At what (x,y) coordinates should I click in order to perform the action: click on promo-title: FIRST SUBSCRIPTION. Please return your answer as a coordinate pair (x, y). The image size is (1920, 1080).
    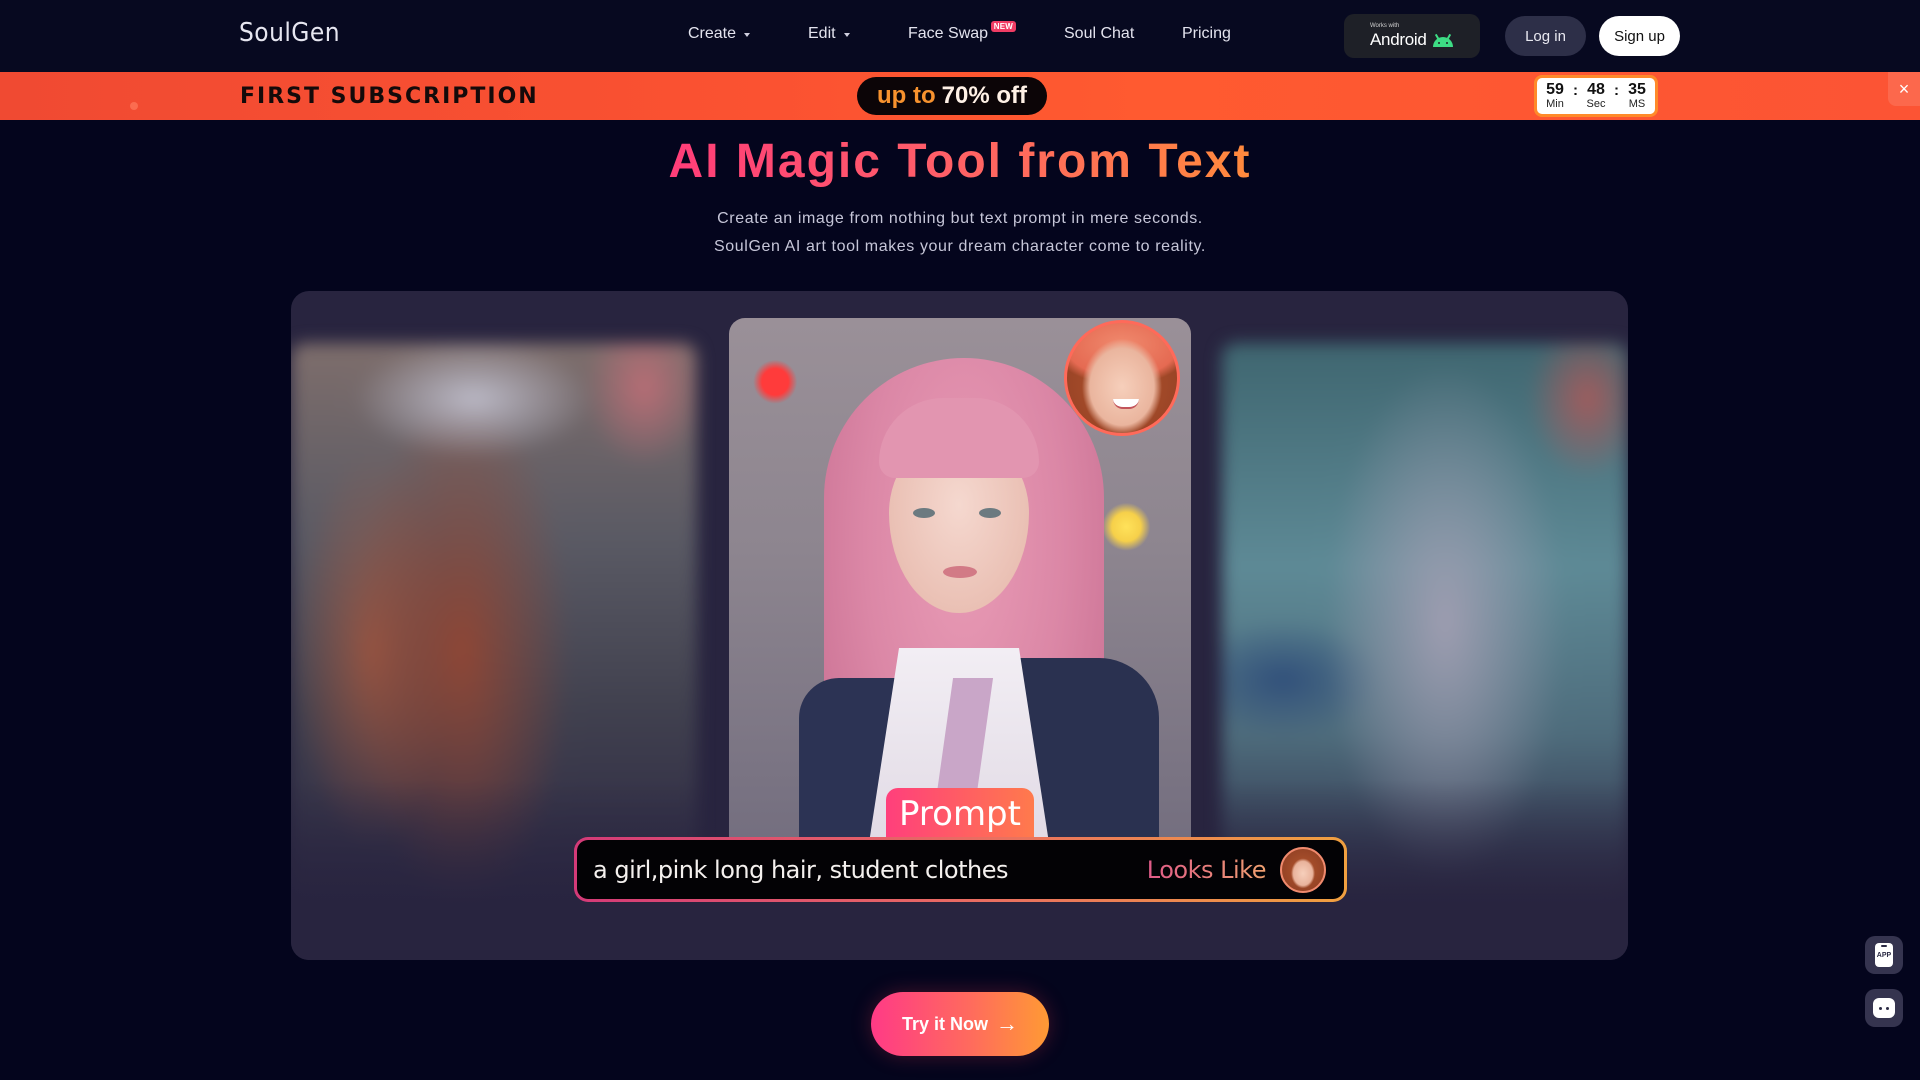
    Looking at the image, I should click on (389, 96).